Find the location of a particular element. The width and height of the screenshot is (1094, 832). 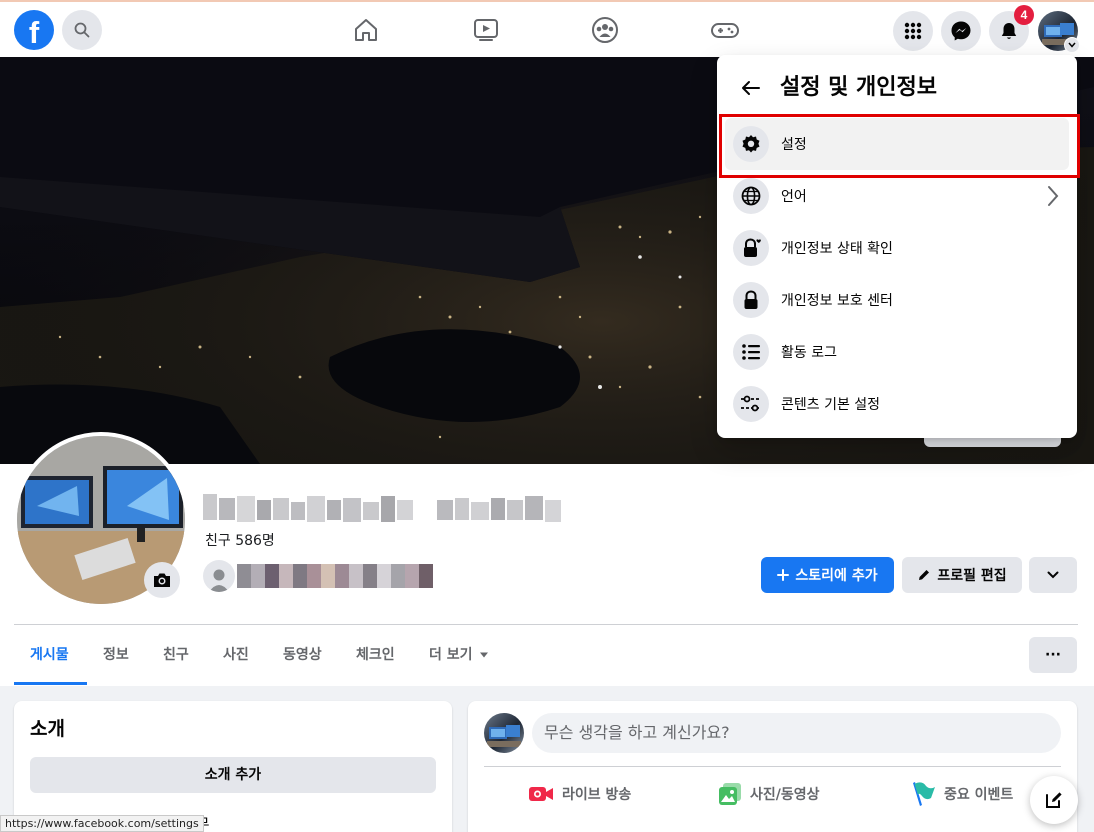

grid-menu-icon is located at coordinates (913, 31).